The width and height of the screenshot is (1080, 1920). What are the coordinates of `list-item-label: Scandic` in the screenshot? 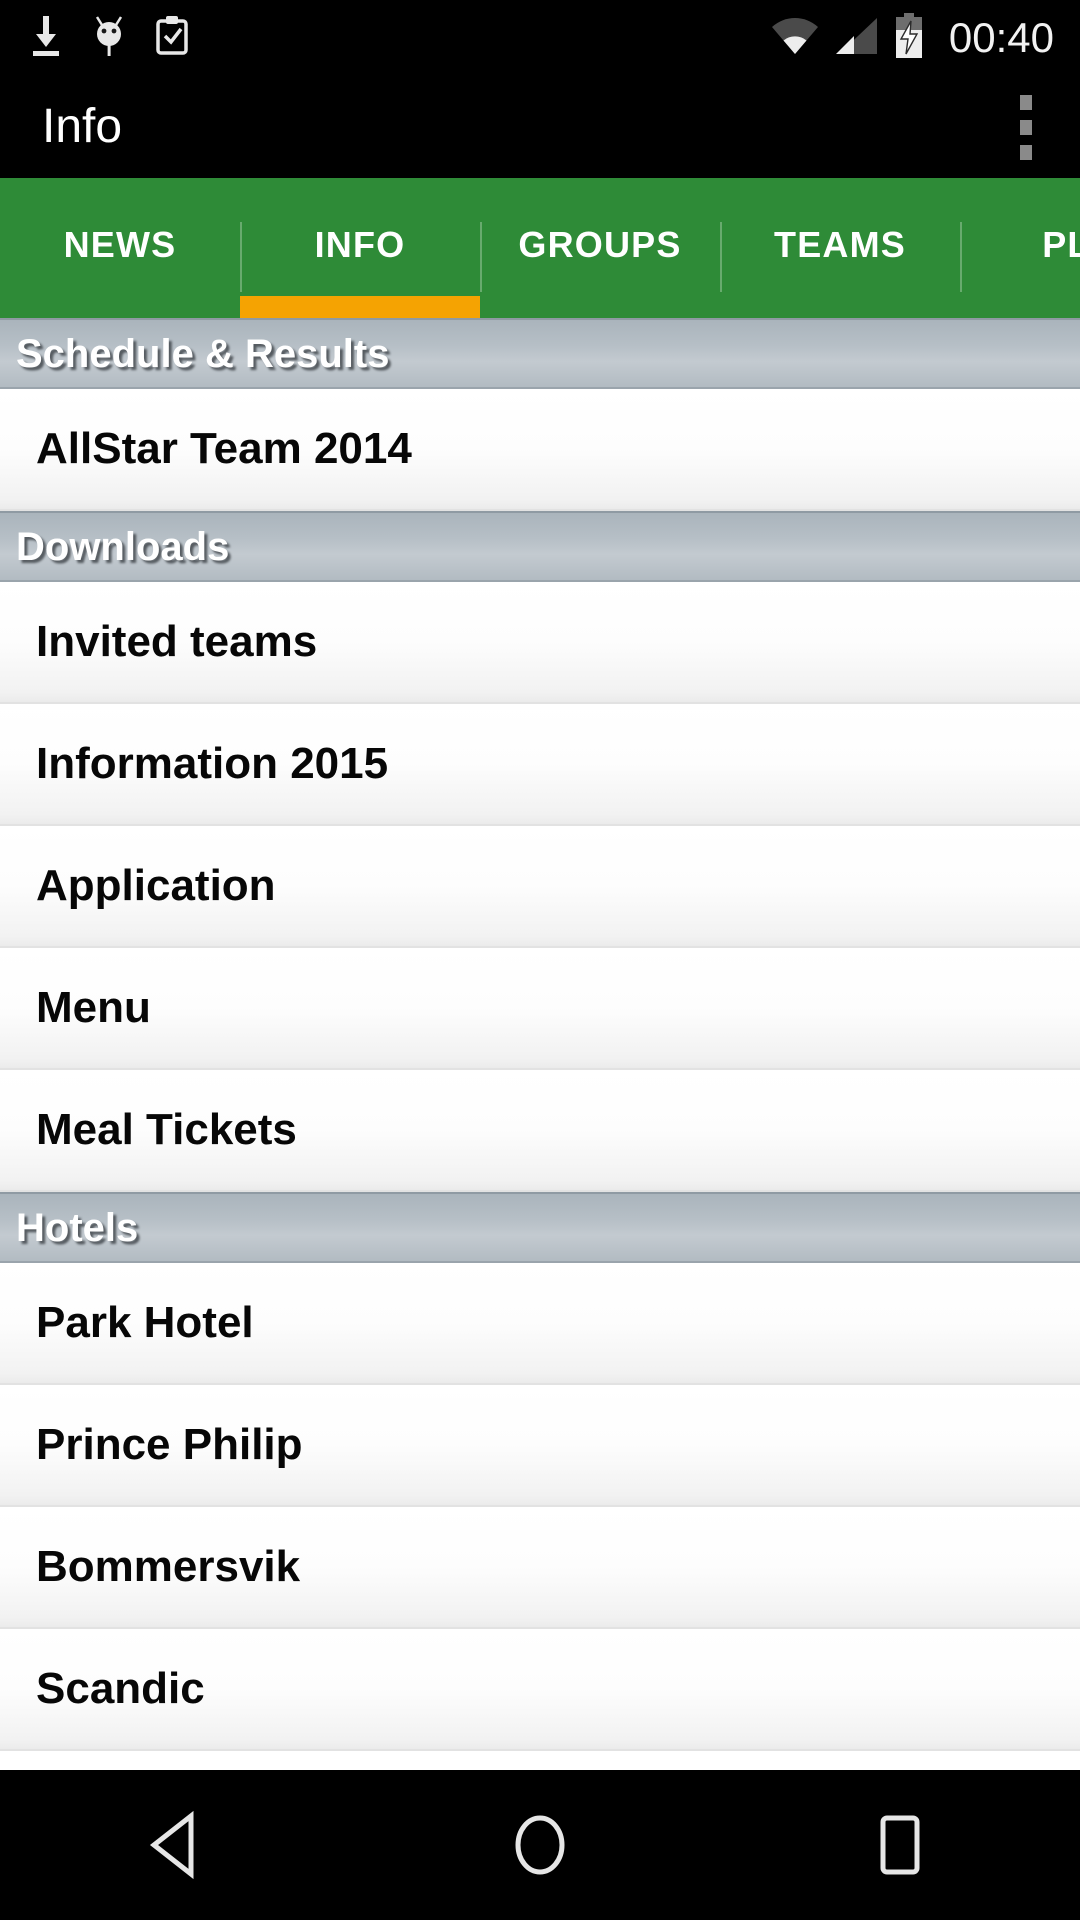 It's located at (120, 1688).